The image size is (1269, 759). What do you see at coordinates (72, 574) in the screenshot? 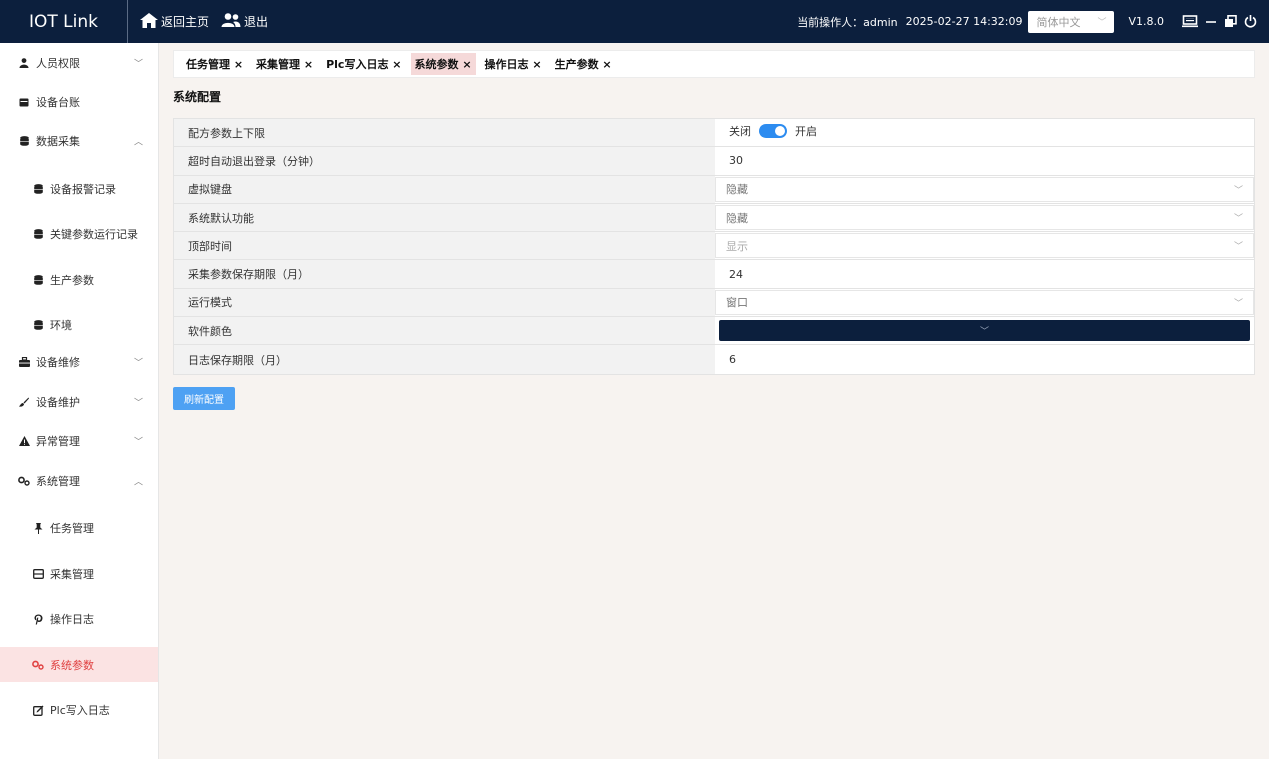
I see `sidebar-item-label: 采集管理` at bounding box center [72, 574].